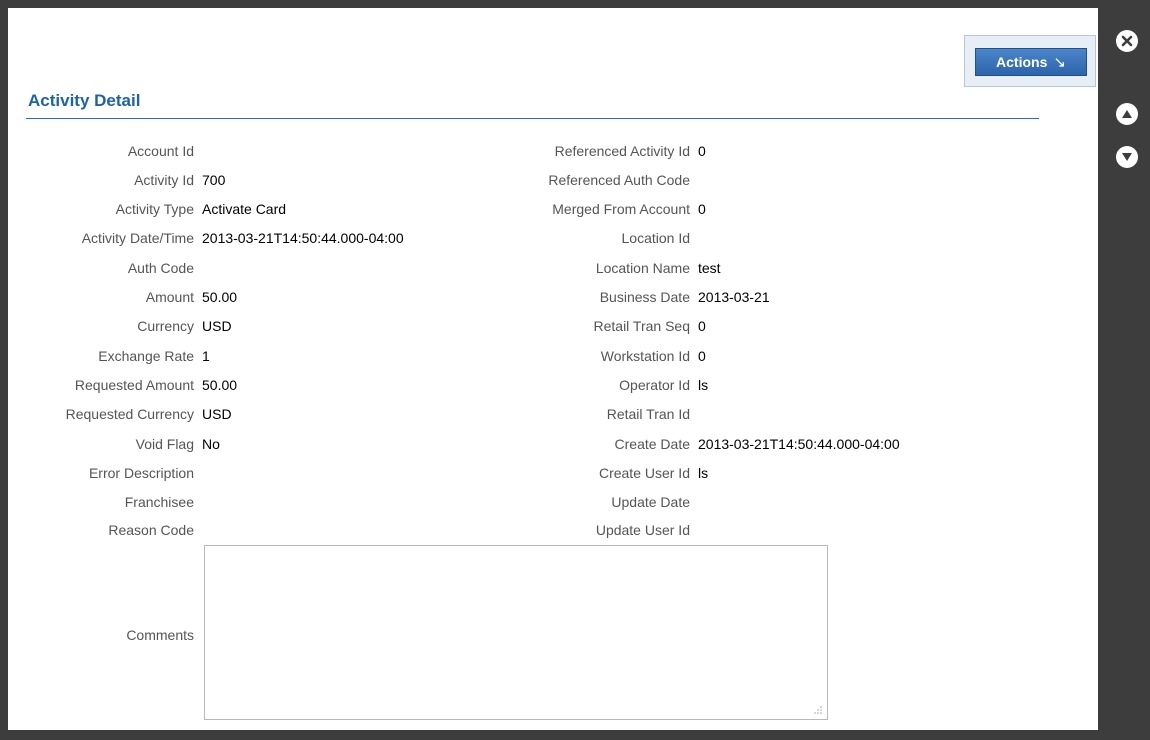  I want to click on title-divider, so click(532, 118).